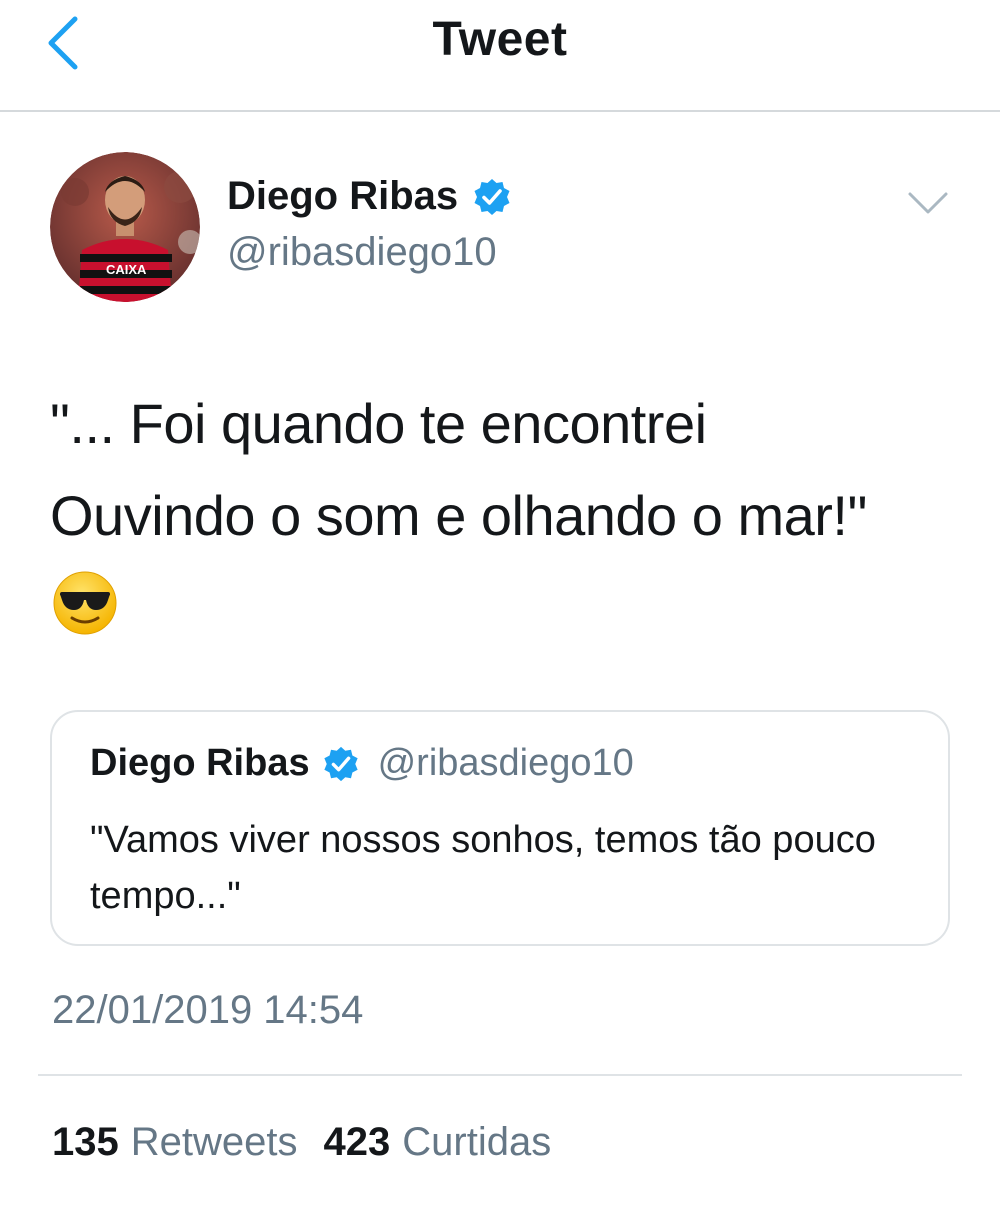  What do you see at coordinates (505, 763) in the screenshot?
I see `quoted-author-handle: @ribasdiego10` at bounding box center [505, 763].